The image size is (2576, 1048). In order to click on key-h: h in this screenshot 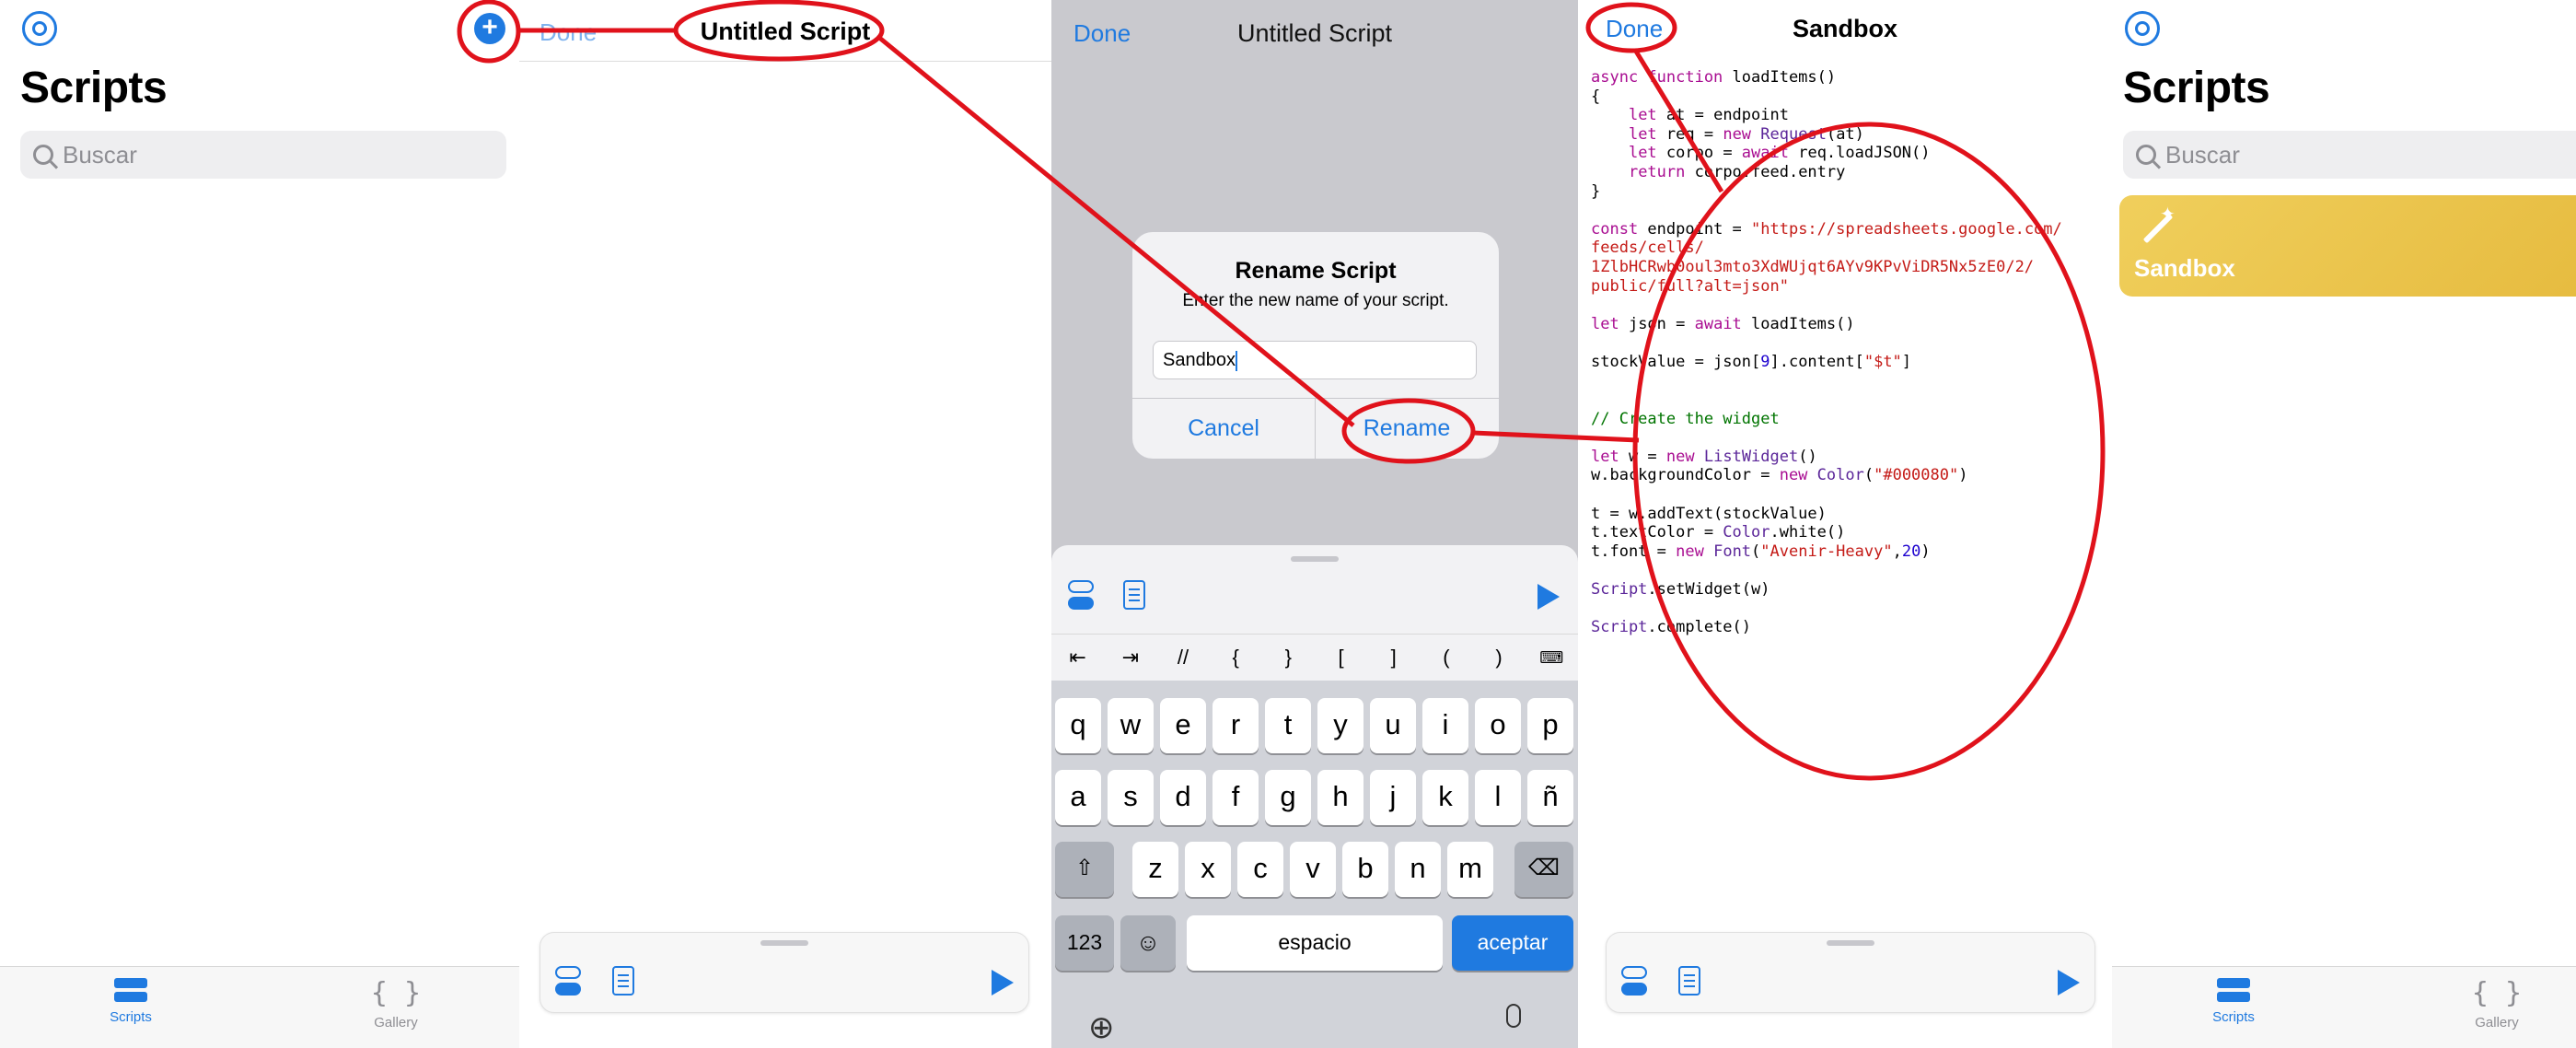, I will do `click(1340, 797)`.